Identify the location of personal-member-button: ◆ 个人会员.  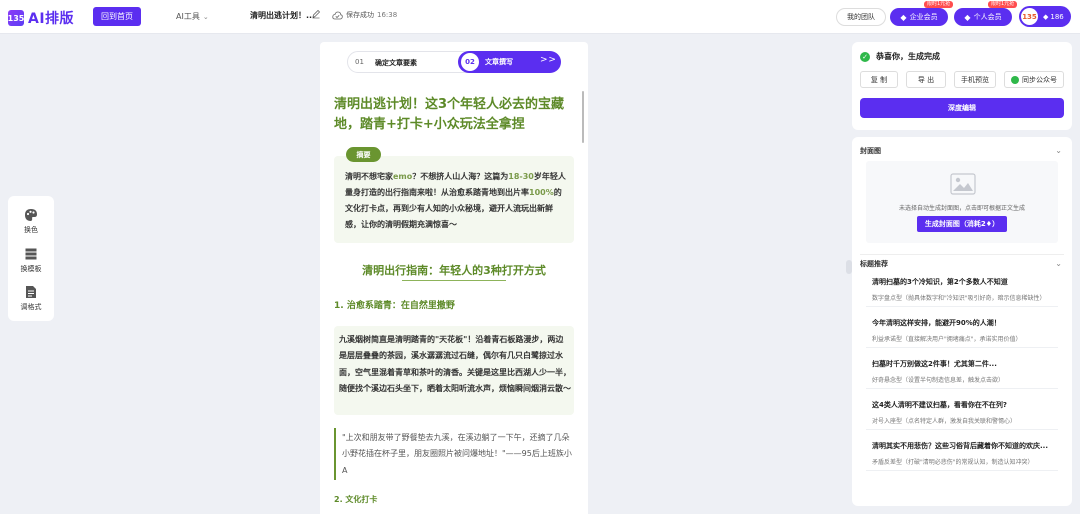
(983, 17).